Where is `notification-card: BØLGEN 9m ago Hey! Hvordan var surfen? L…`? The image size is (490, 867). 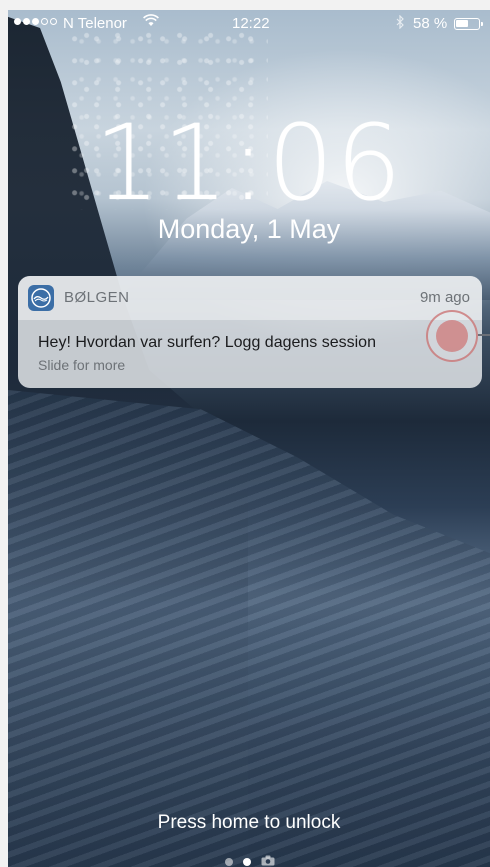 notification-card: BØLGEN 9m ago Hey! Hvordan var surfen? L… is located at coordinates (250, 332).